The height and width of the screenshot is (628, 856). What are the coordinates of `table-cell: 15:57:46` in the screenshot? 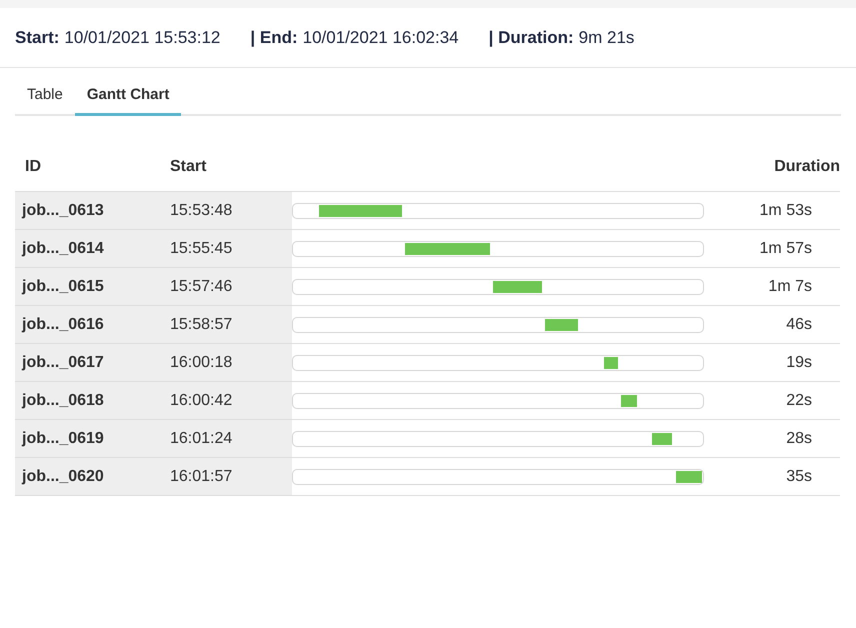 It's located at (231, 287).